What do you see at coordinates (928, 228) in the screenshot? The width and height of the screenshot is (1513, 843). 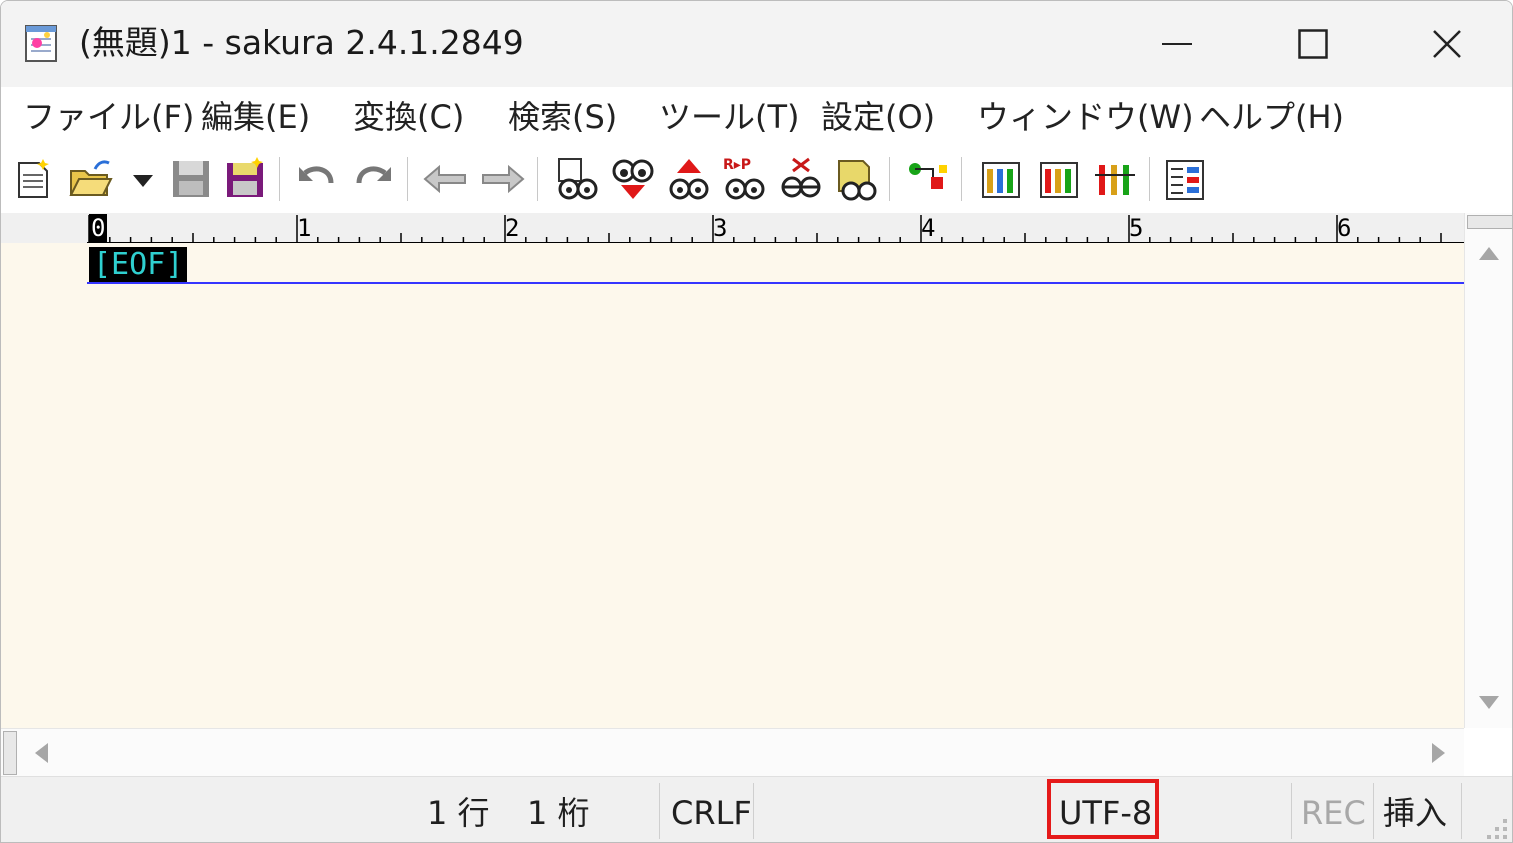 I see `ruler-label: 4` at bounding box center [928, 228].